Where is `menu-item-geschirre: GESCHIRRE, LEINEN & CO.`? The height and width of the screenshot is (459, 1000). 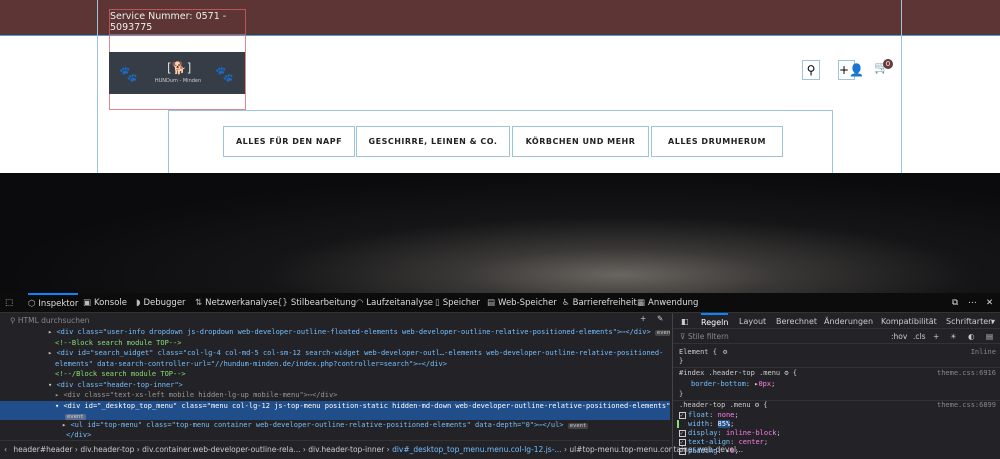
menu-item-geschirre: GESCHIRRE, LEINEN & CO. is located at coordinates (433, 141).